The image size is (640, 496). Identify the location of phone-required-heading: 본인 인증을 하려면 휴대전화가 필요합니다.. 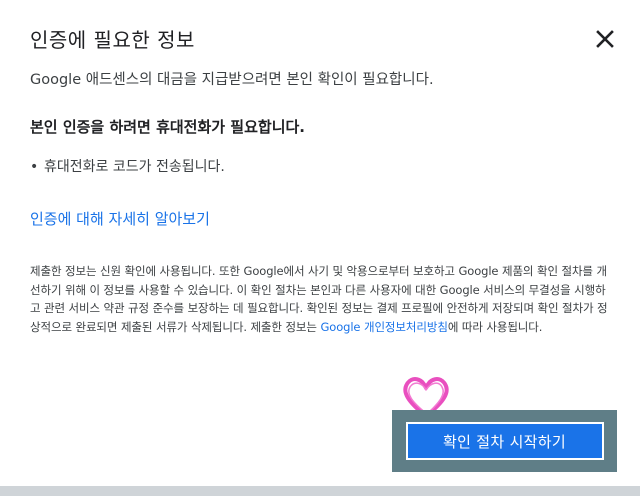
(167, 127).